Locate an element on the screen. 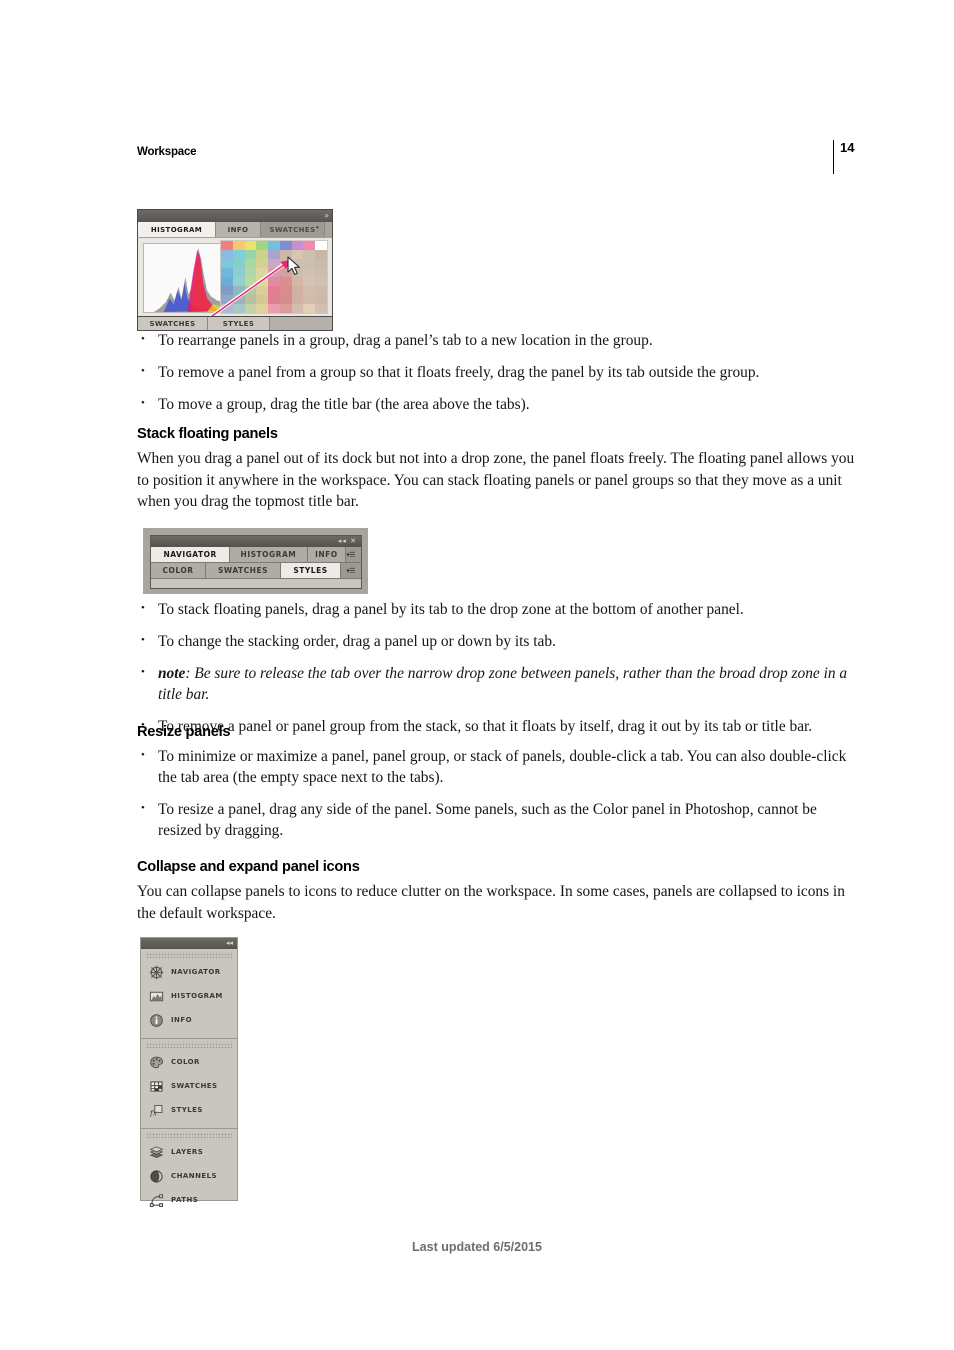 This screenshot has height=1350, width=954. figure1-bottom-tab-strip: SWATCHES STYLES is located at coordinates (235, 324).